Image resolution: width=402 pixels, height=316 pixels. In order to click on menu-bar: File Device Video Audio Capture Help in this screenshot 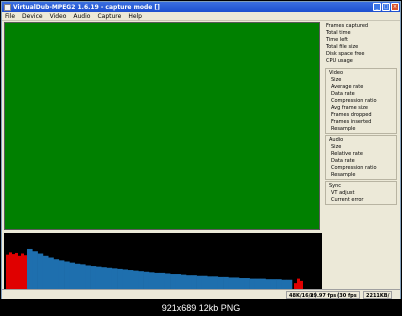, I will do `click(201, 16)`.